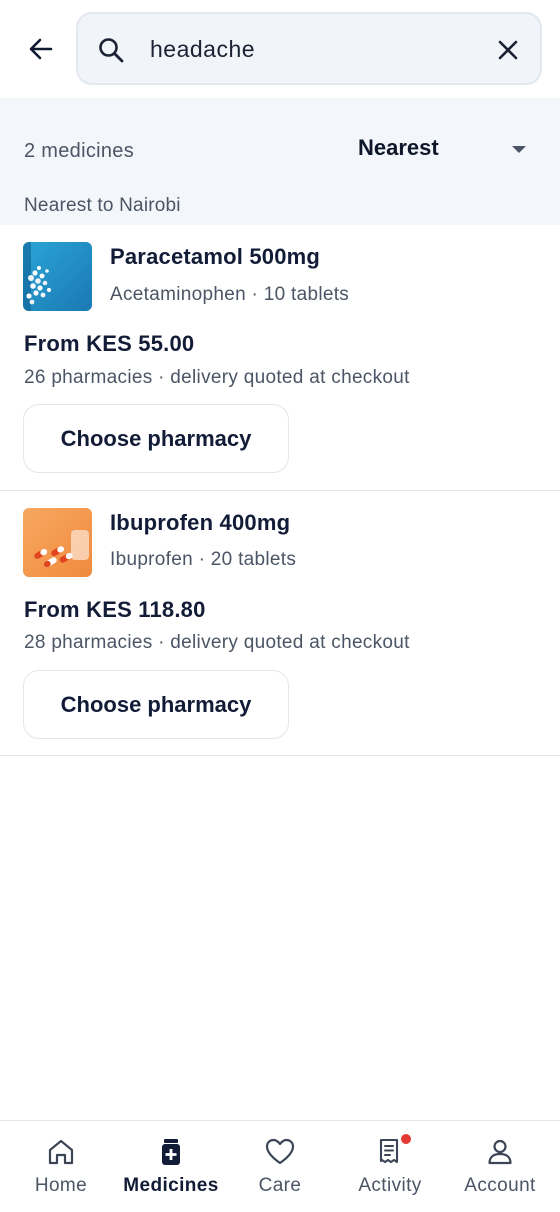  What do you see at coordinates (102, 205) in the screenshot?
I see `location-context: Nearest to Nairobi` at bounding box center [102, 205].